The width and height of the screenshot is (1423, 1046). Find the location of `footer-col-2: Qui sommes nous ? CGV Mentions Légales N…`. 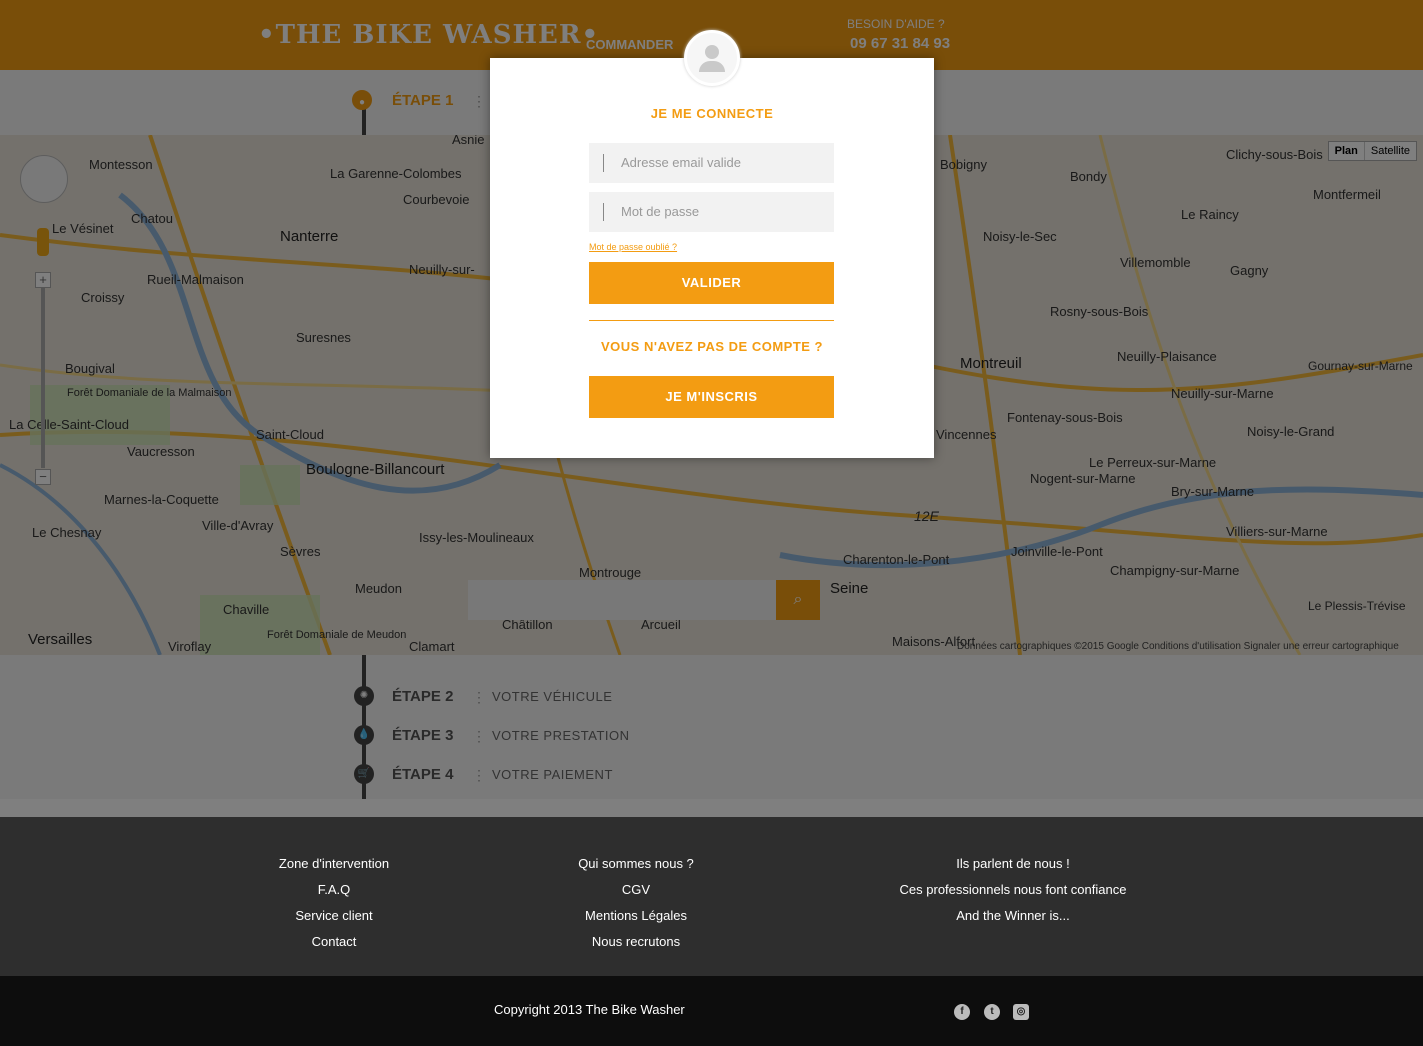

footer-col-2: Qui sommes nous ? CGV Mentions Légales N… is located at coordinates (636, 907).